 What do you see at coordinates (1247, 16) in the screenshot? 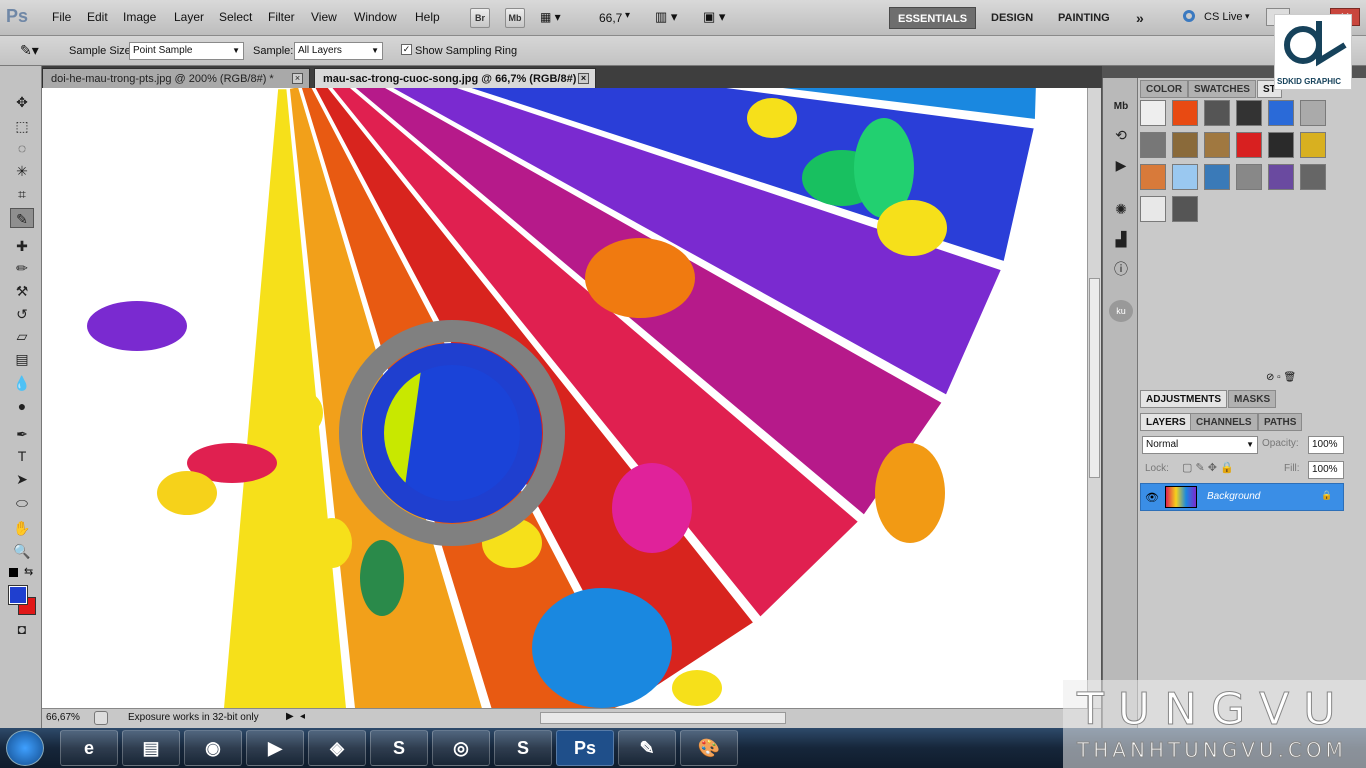
I see `cs-live-dropdown-icon: ▾` at bounding box center [1247, 16].